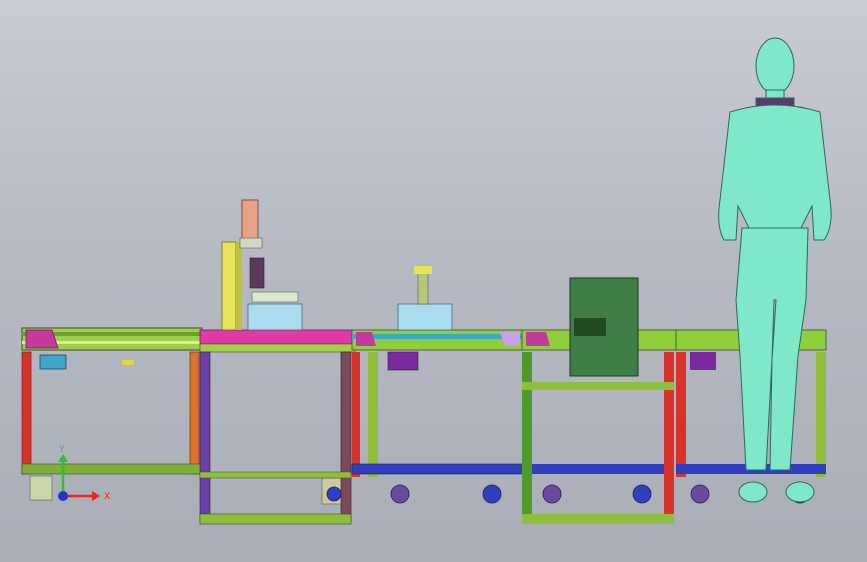 The width and height of the screenshot is (867, 562). What do you see at coordinates (61, 450) in the screenshot?
I see `triad-y-label: Y` at bounding box center [61, 450].